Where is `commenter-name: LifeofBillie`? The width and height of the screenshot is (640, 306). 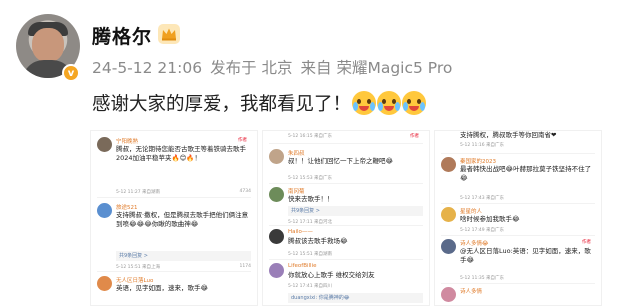 commenter-name: LifeofBillie is located at coordinates (302, 266).